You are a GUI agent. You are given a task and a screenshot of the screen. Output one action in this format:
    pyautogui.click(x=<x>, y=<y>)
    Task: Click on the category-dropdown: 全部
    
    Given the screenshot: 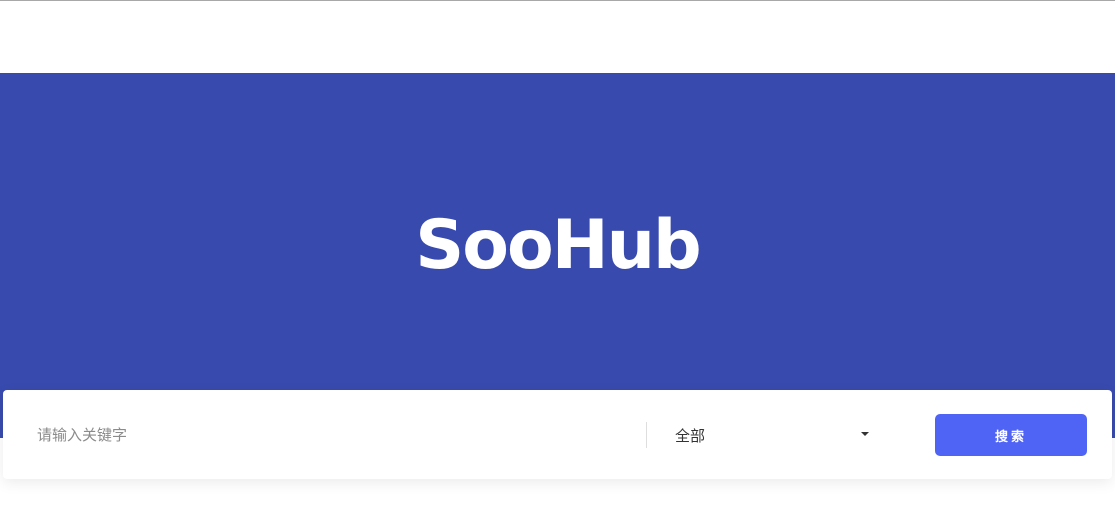 What is the action you would take?
    pyautogui.click(x=770, y=435)
    